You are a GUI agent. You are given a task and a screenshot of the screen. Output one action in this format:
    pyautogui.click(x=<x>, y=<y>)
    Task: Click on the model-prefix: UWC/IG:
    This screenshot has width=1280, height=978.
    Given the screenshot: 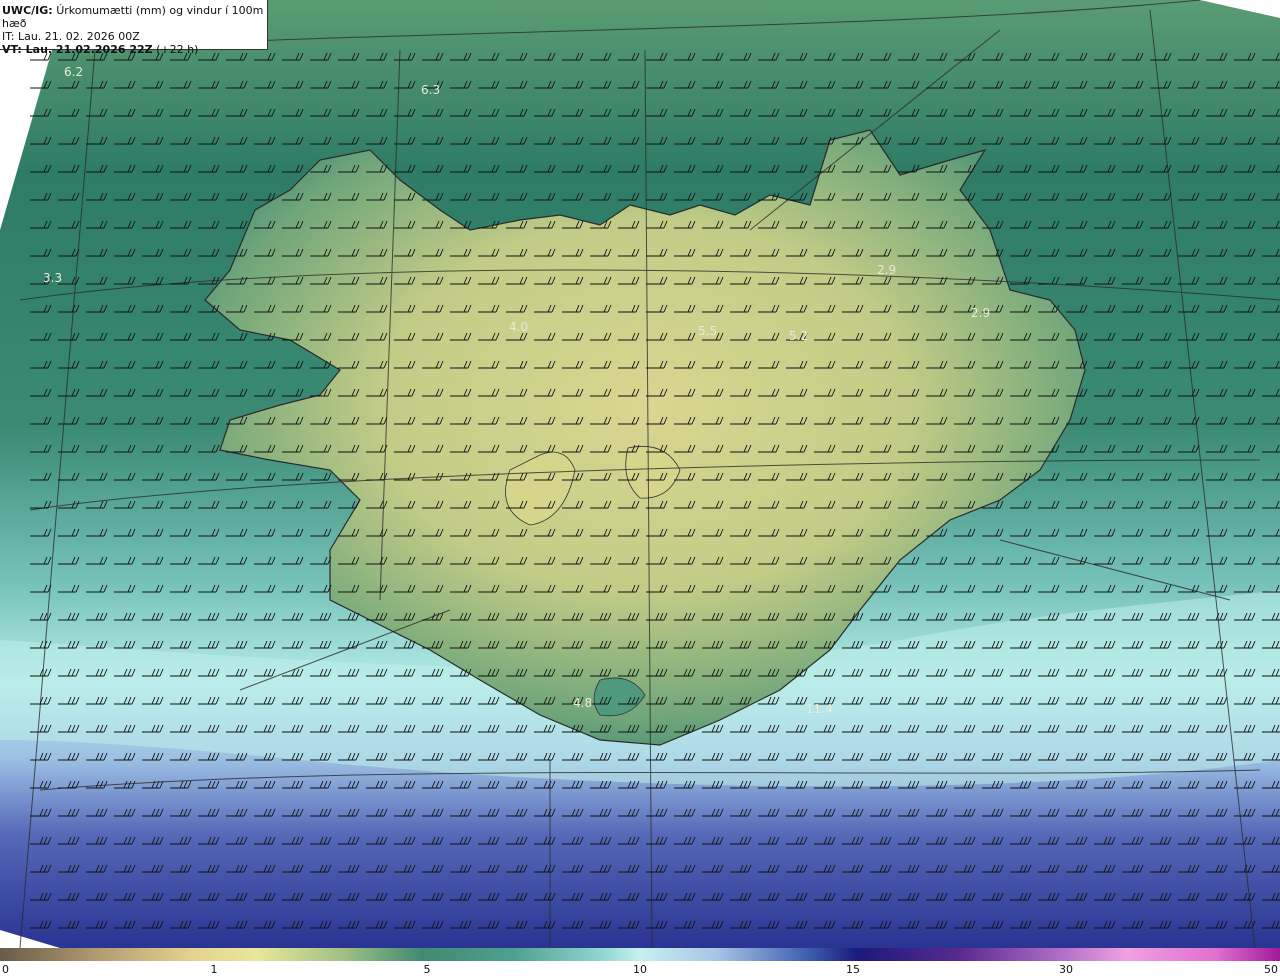 What is the action you would take?
    pyautogui.click(x=27, y=10)
    